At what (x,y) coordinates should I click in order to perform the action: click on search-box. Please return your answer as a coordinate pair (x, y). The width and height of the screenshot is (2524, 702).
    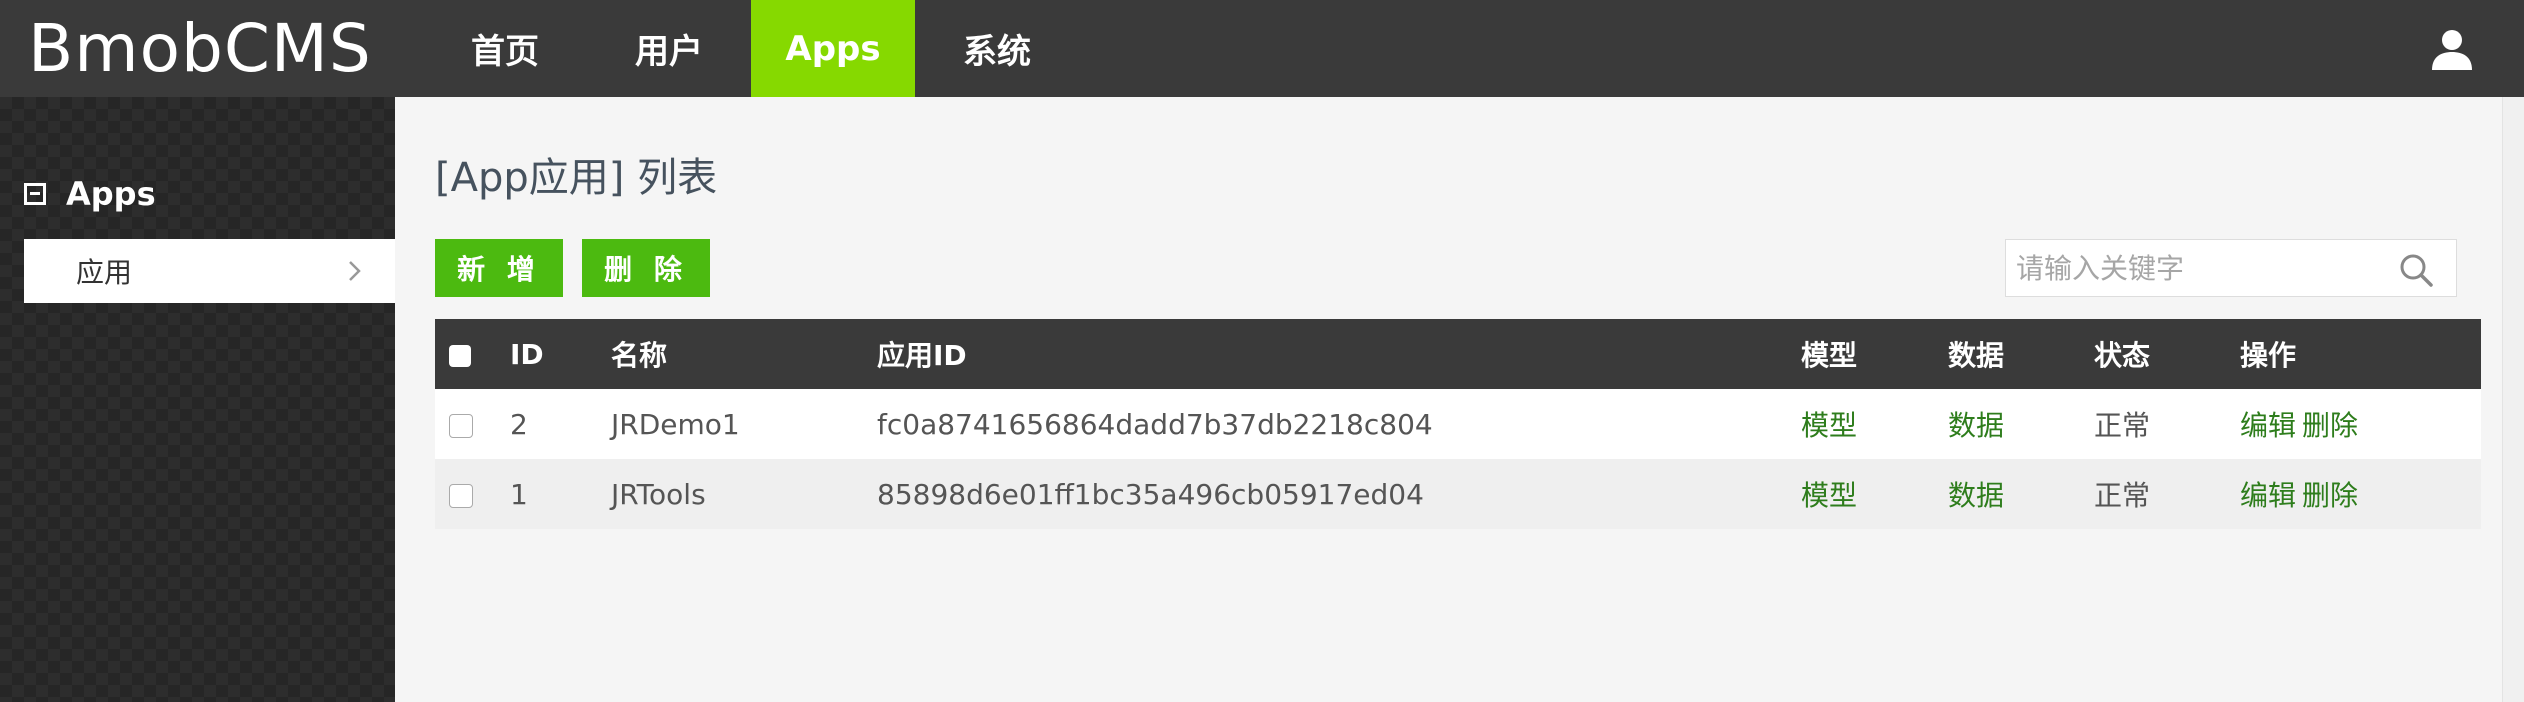
    Looking at the image, I should click on (2231, 268).